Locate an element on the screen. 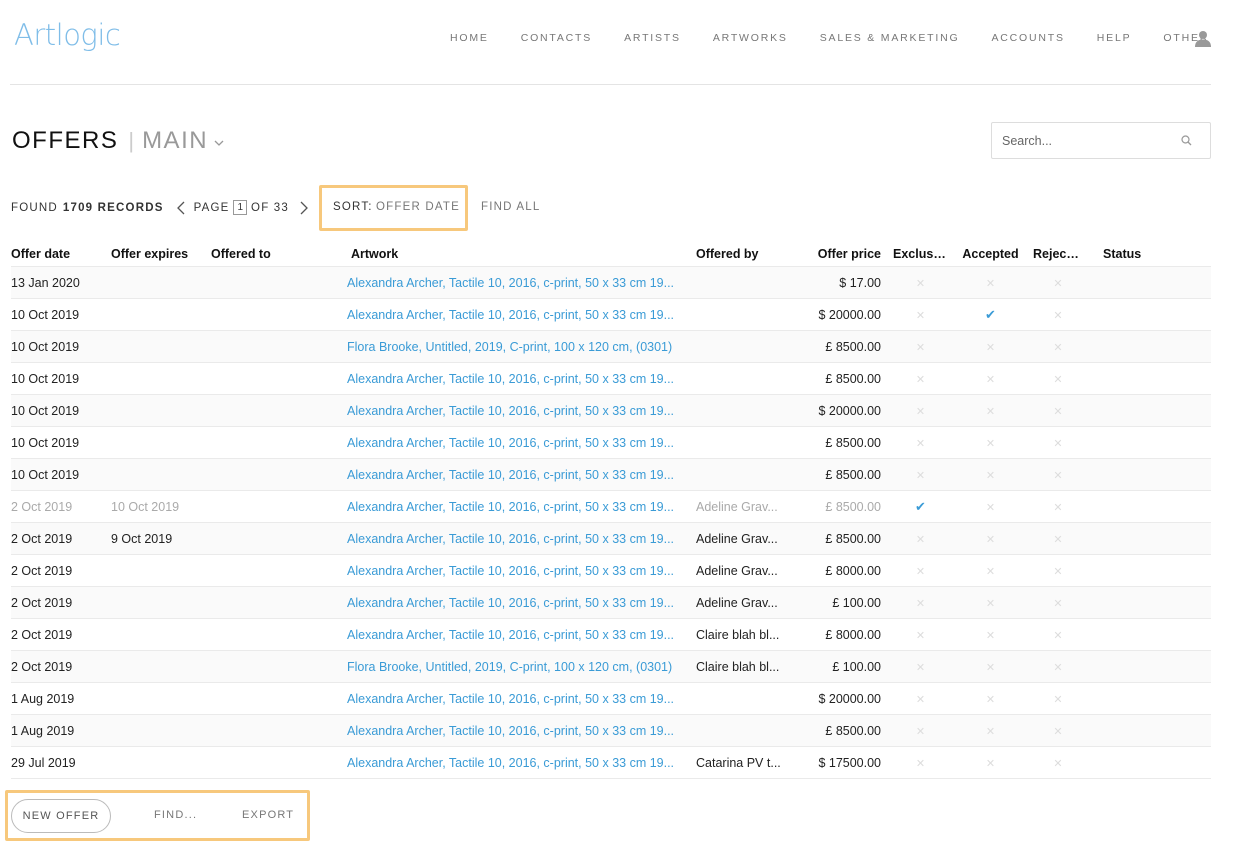  nav-item-artworks: ARTWORKS is located at coordinates (750, 38).